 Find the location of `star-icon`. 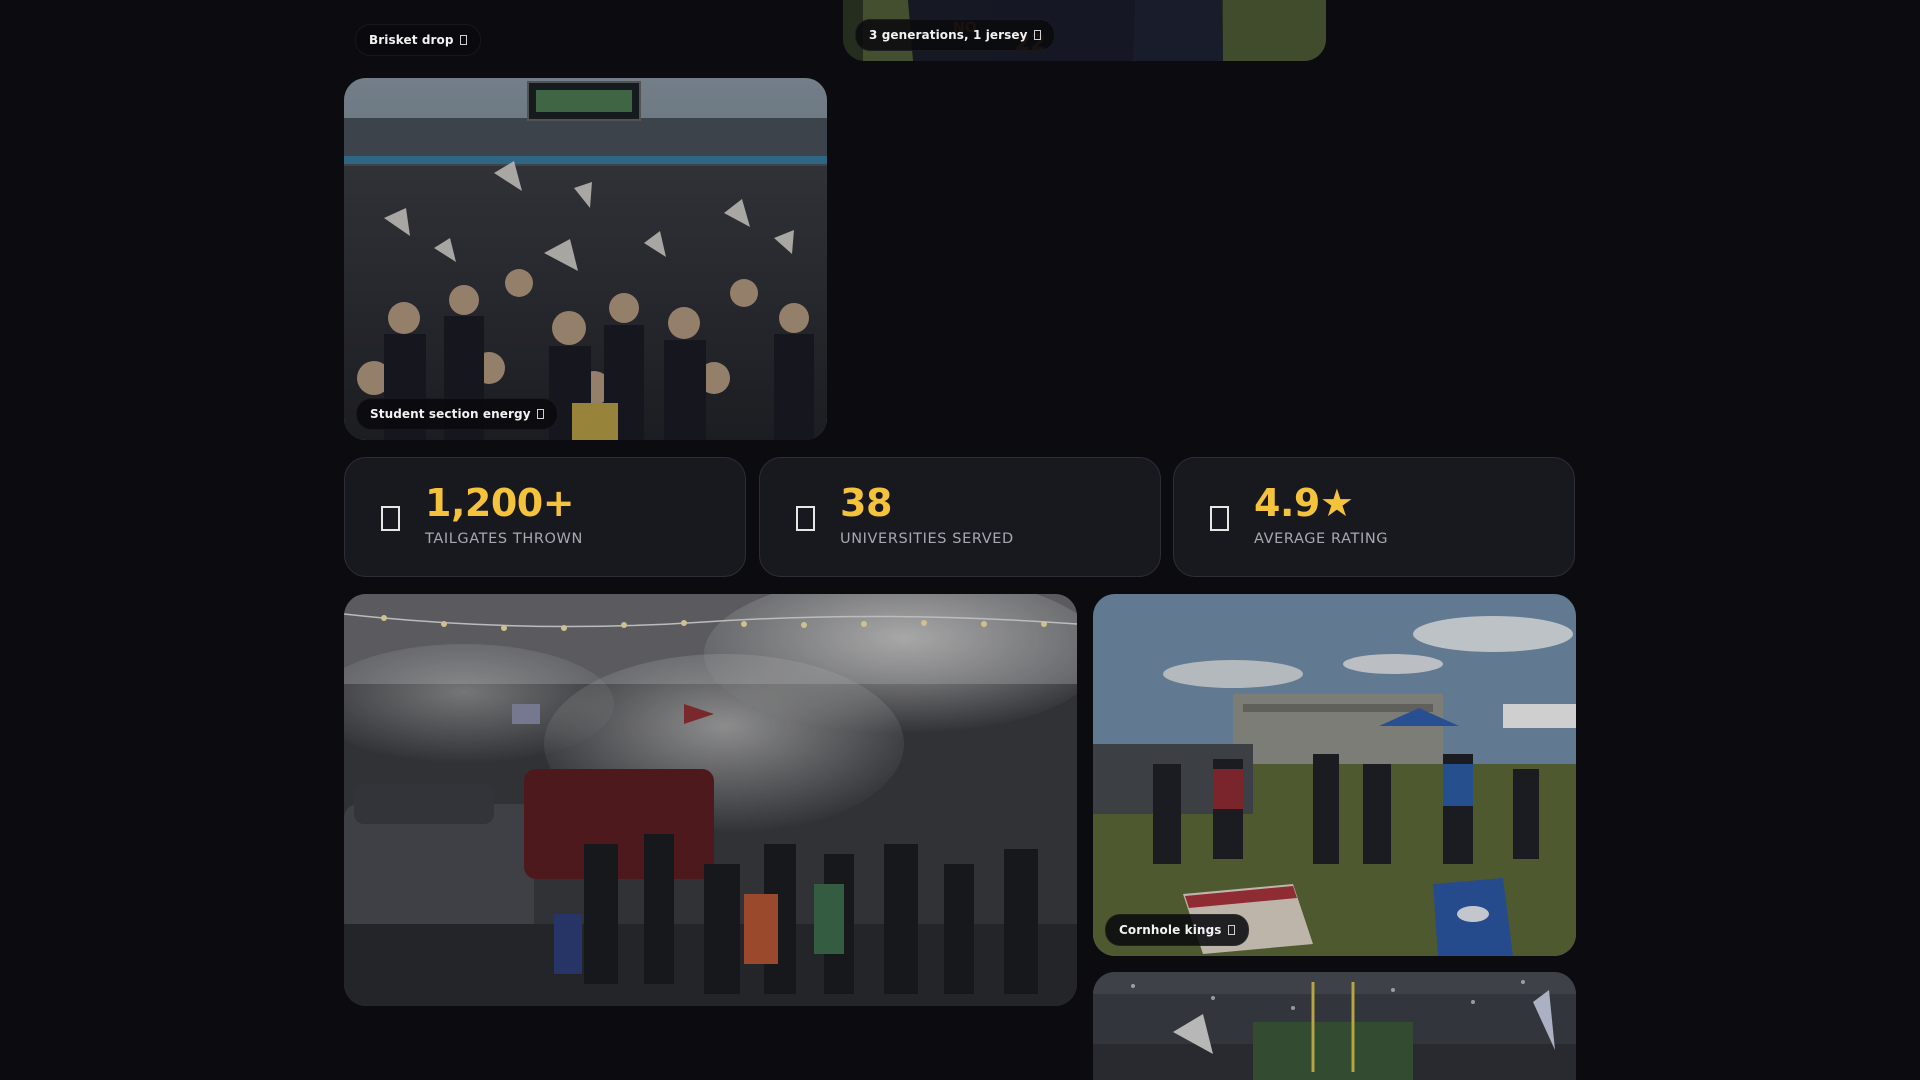

star-icon is located at coordinates (1219, 518).